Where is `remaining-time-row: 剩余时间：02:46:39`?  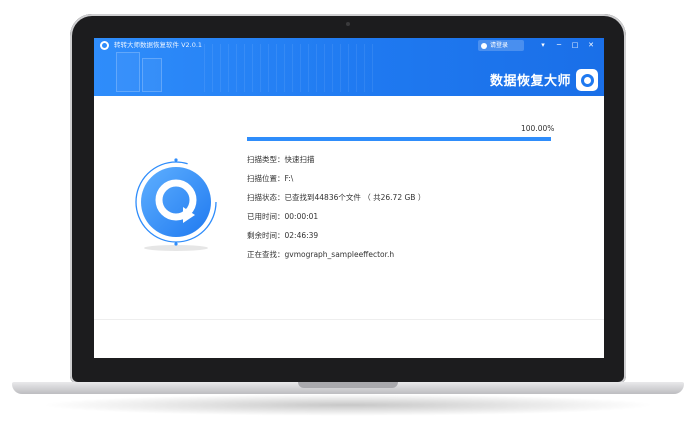 remaining-time-row: 剩余时间：02:46:39 is located at coordinates (283, 235).